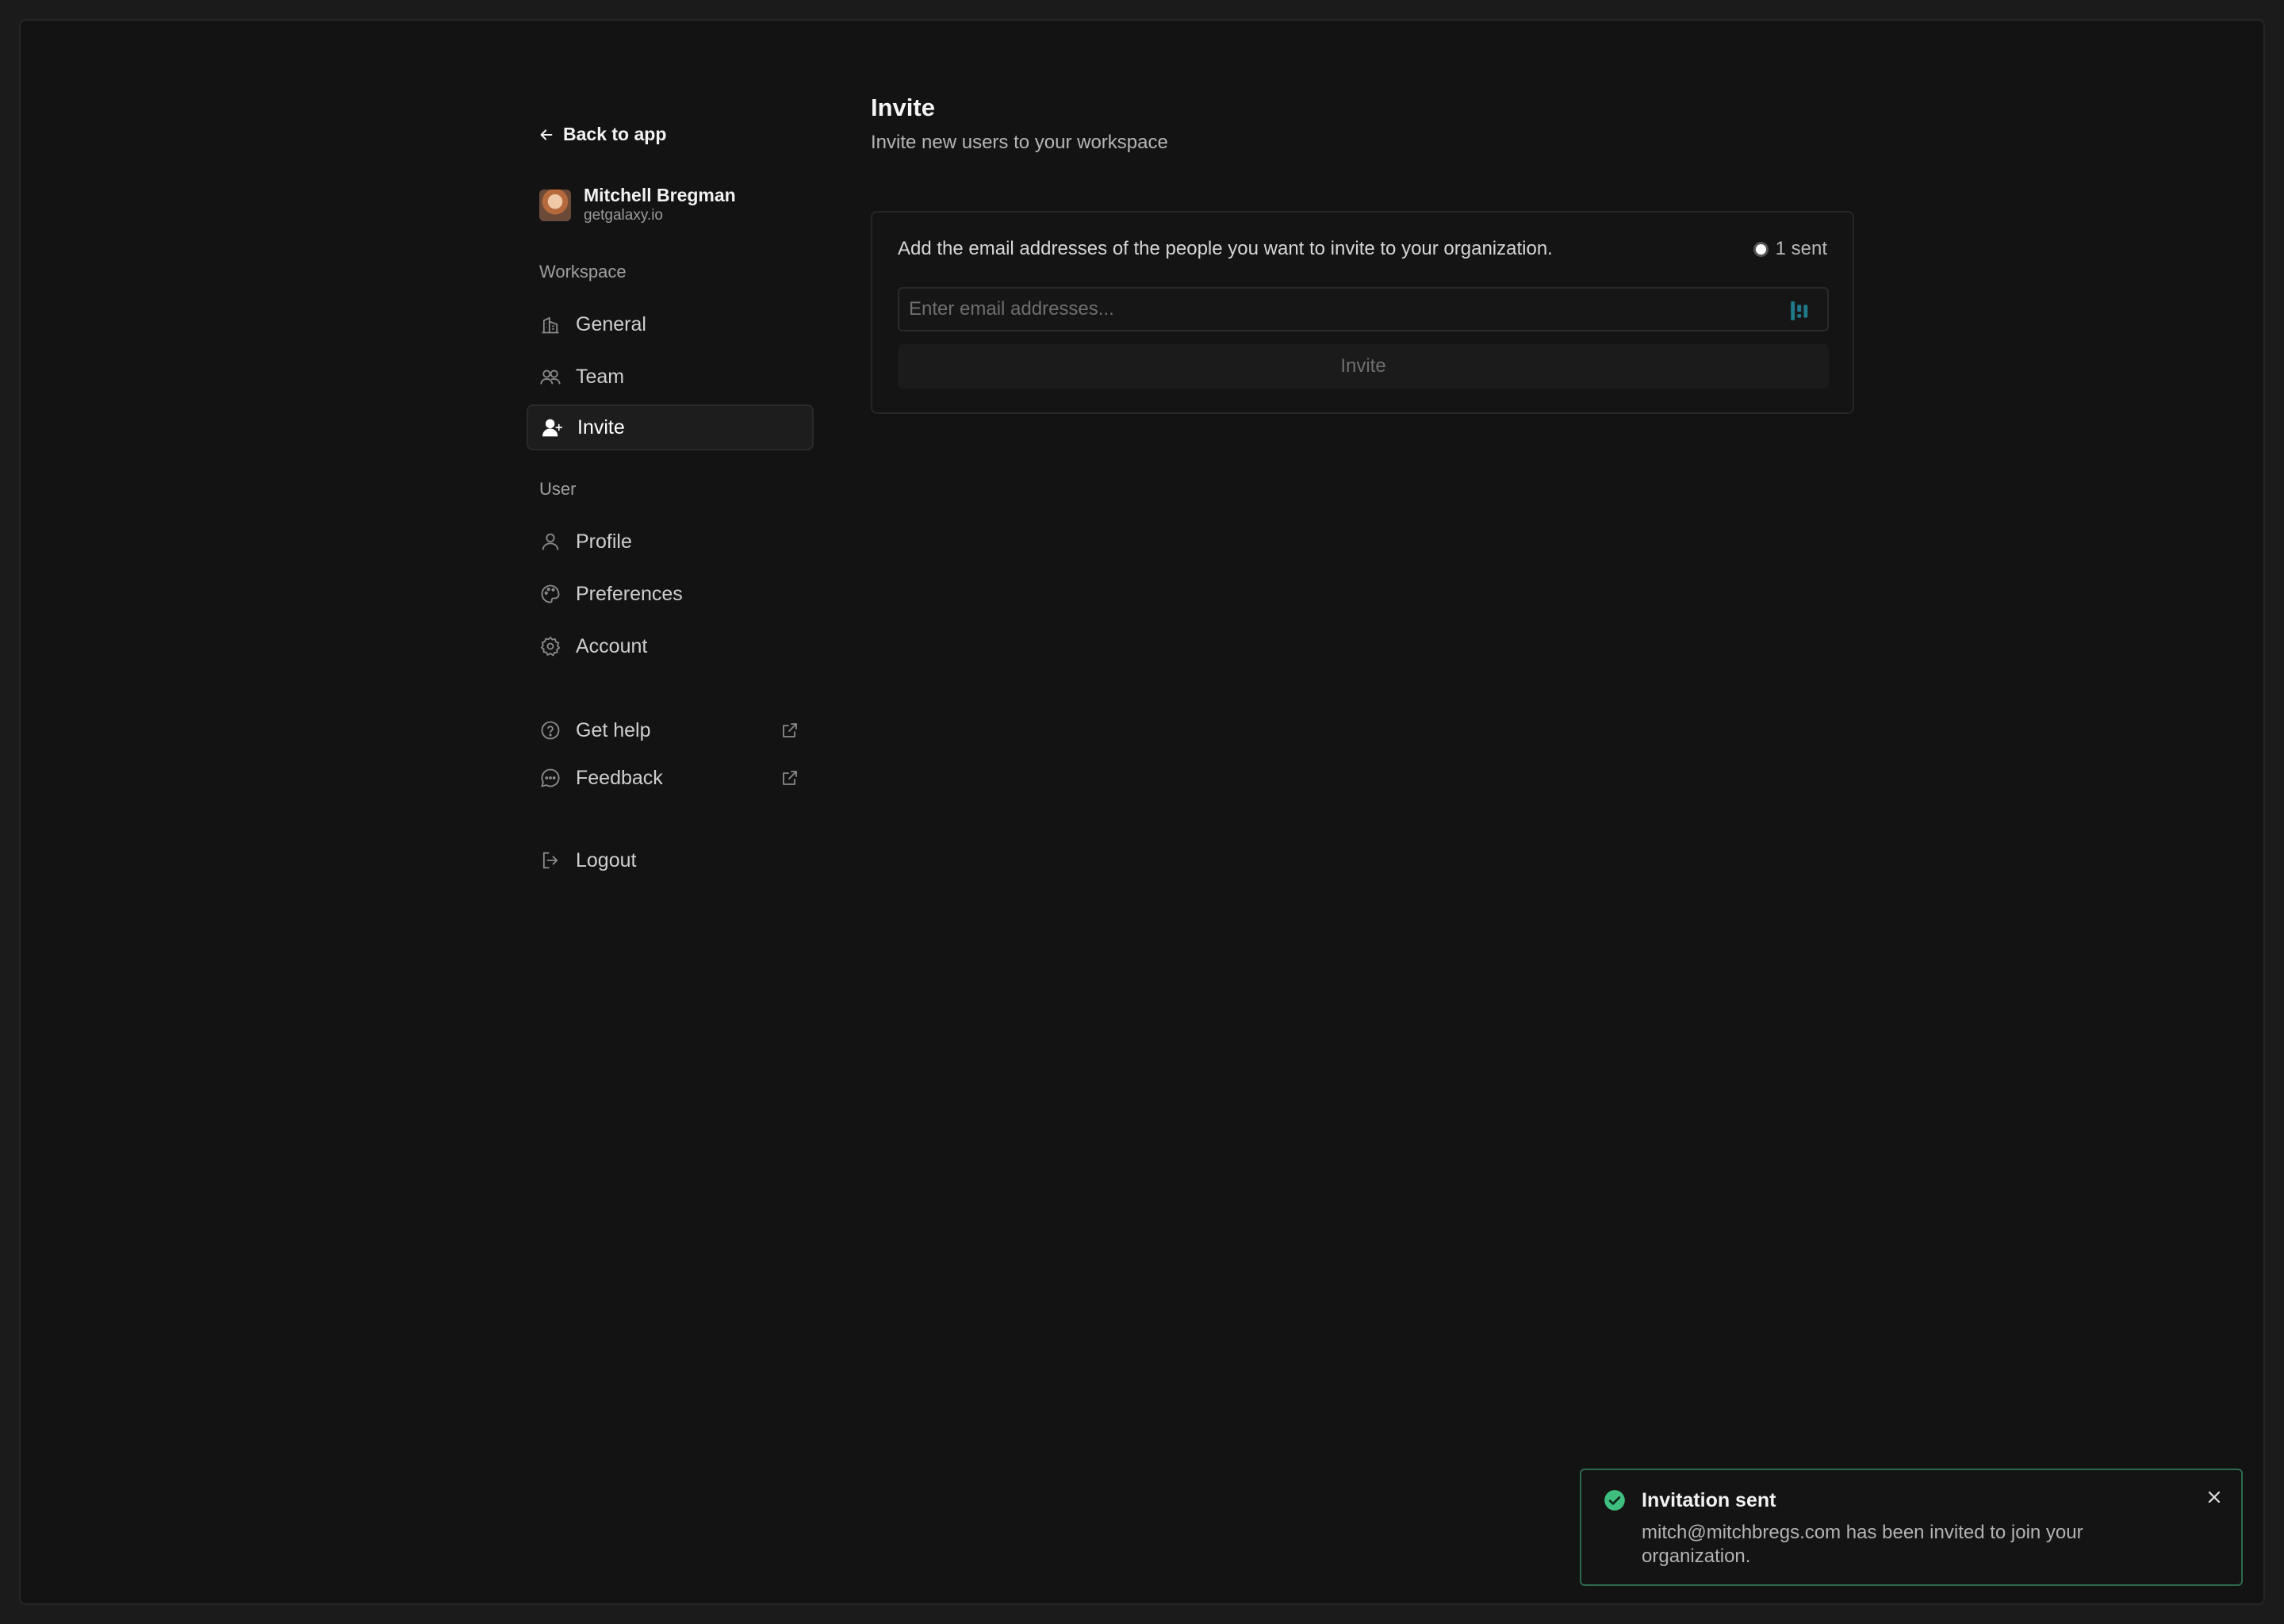 This screenshot has width=2284, height=1624. Describe the element at coordinates (670, 427) in the screenshot. I see `sidebar-item-invite: Invite` at that location.